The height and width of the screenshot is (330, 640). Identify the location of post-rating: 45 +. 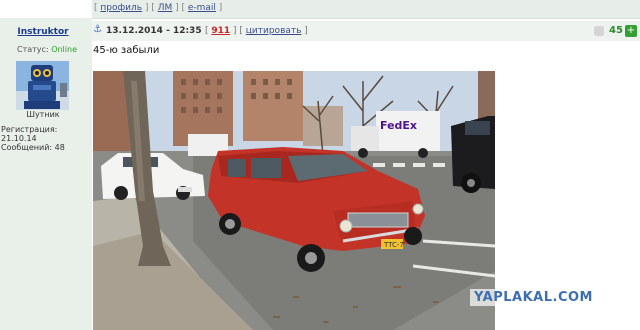
(615, 31).